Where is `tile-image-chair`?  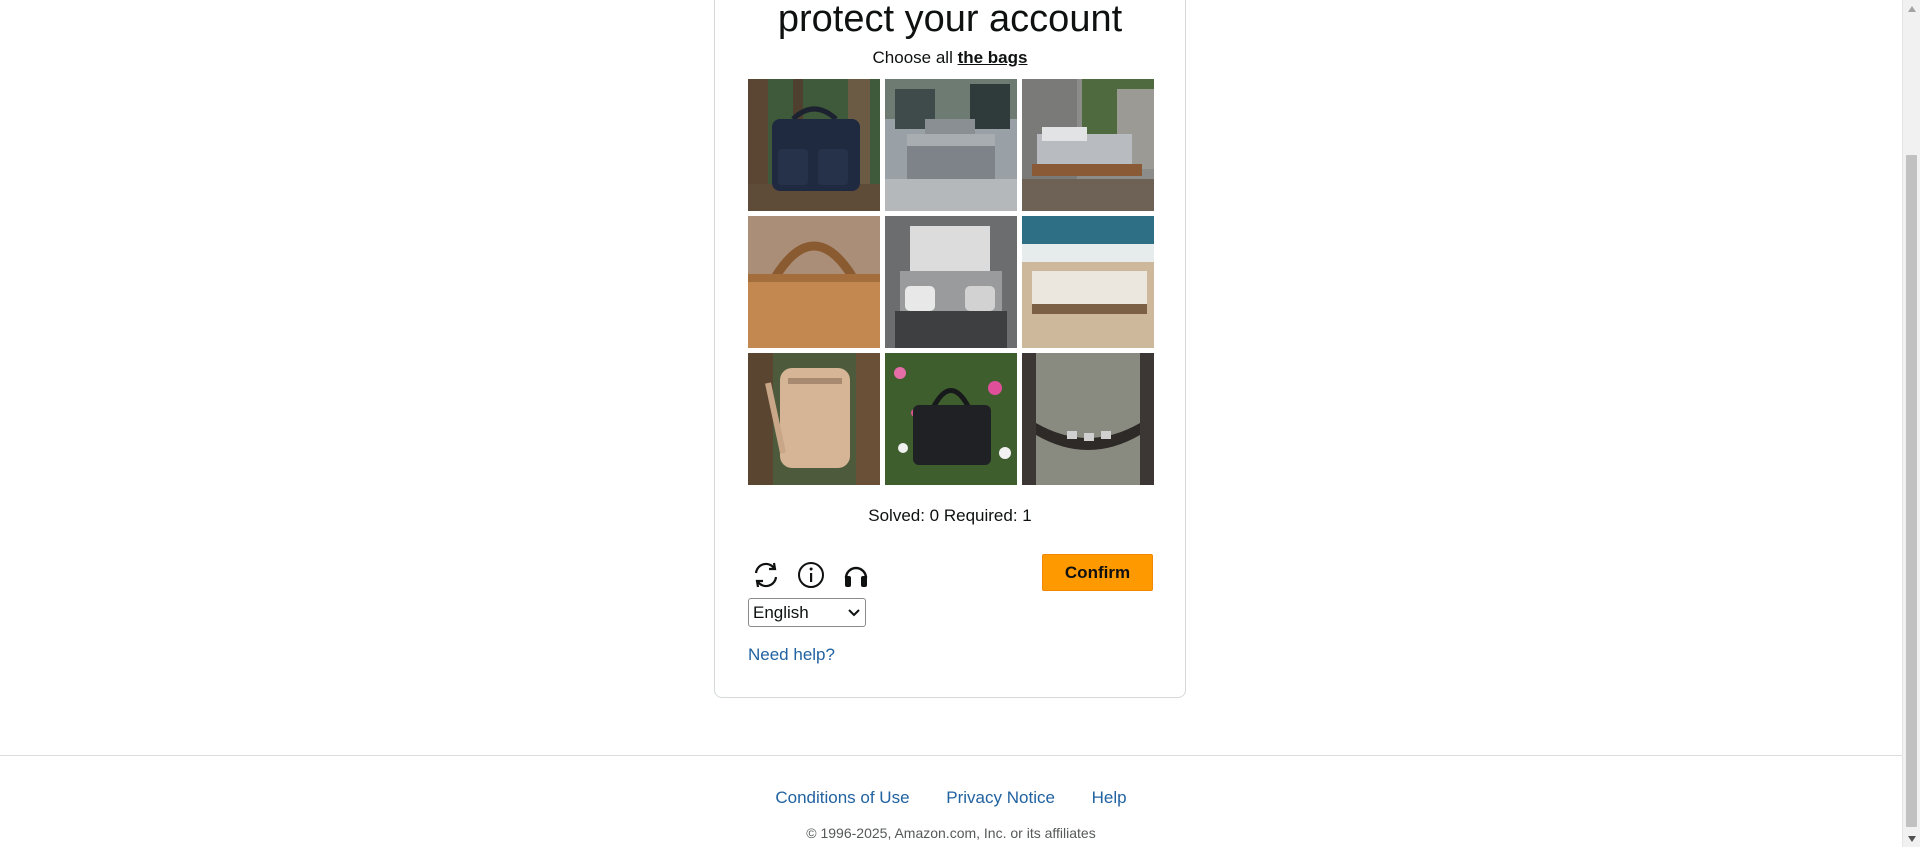
tile-image-chair is located at coordinates (1088, 419).